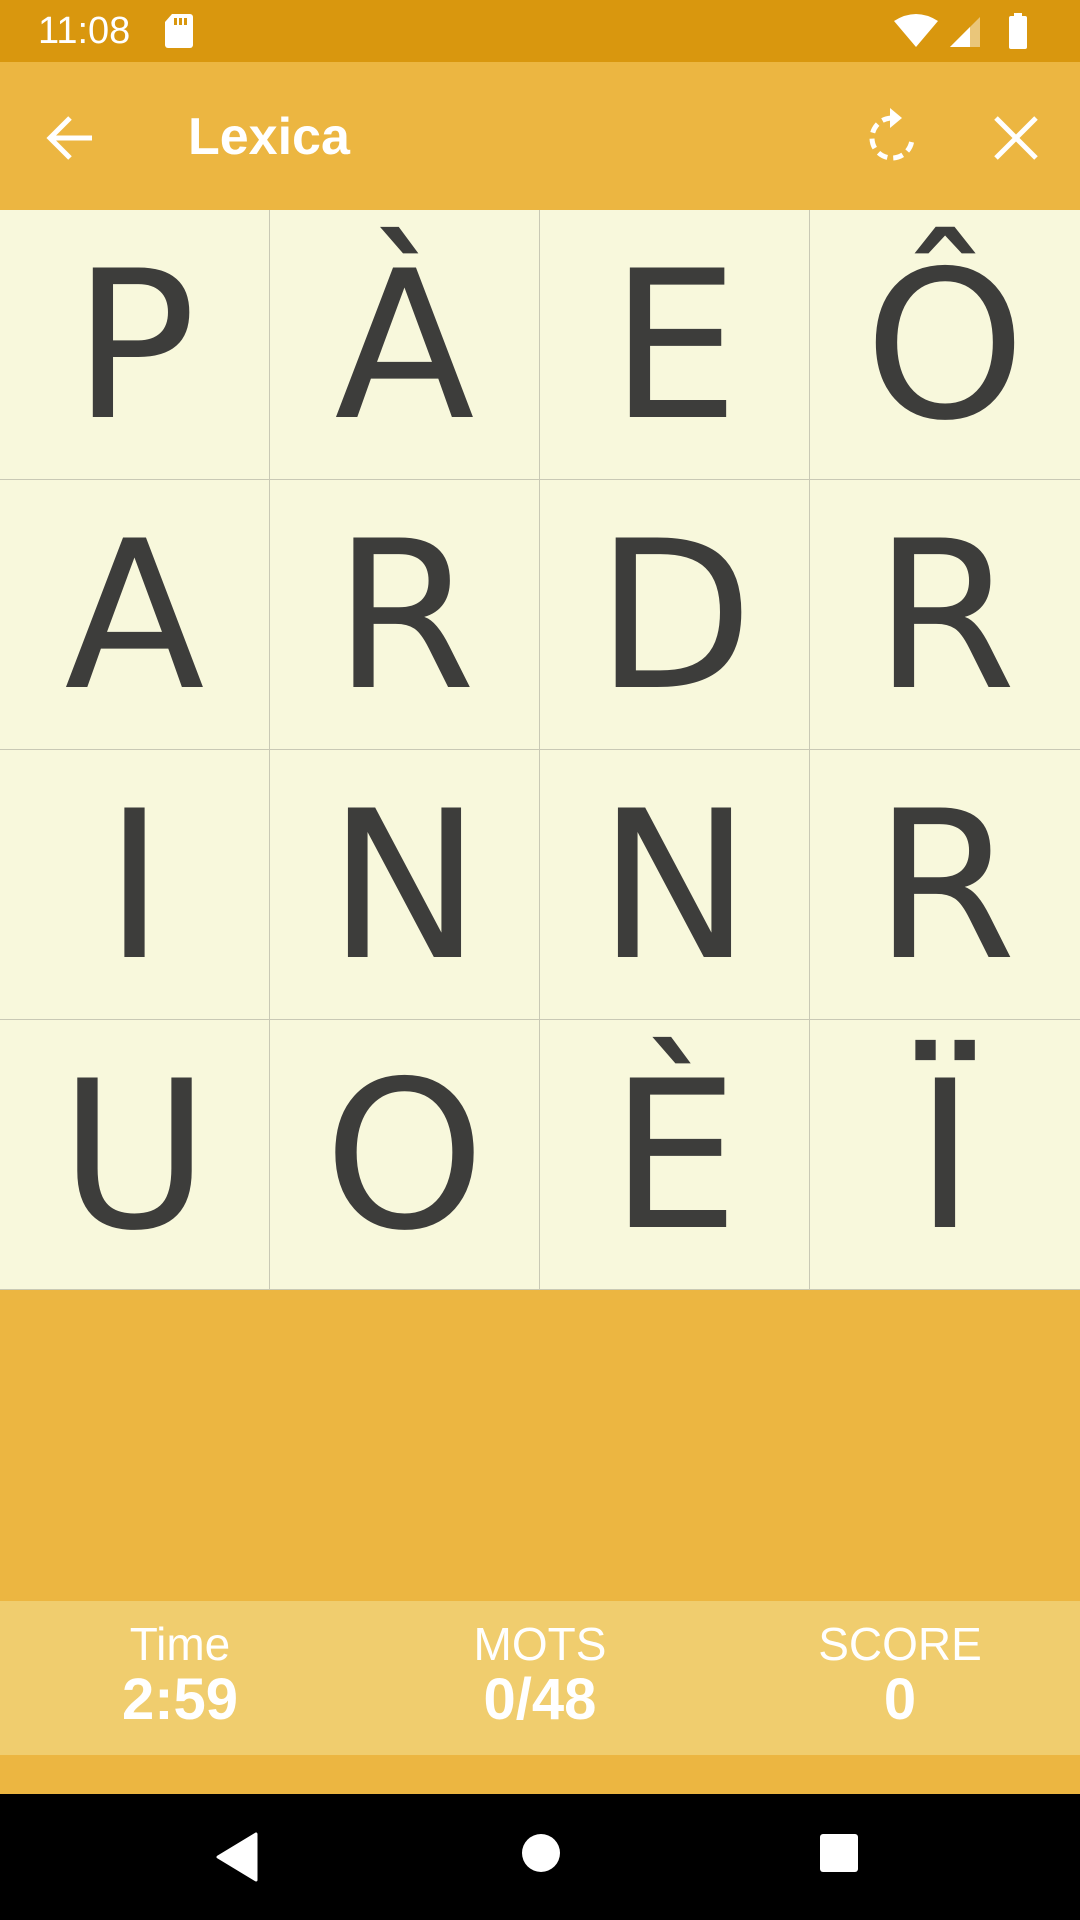  Describe the element at coordinates (892, 134) in the screenshot. I see `rotate-icon` at that location.